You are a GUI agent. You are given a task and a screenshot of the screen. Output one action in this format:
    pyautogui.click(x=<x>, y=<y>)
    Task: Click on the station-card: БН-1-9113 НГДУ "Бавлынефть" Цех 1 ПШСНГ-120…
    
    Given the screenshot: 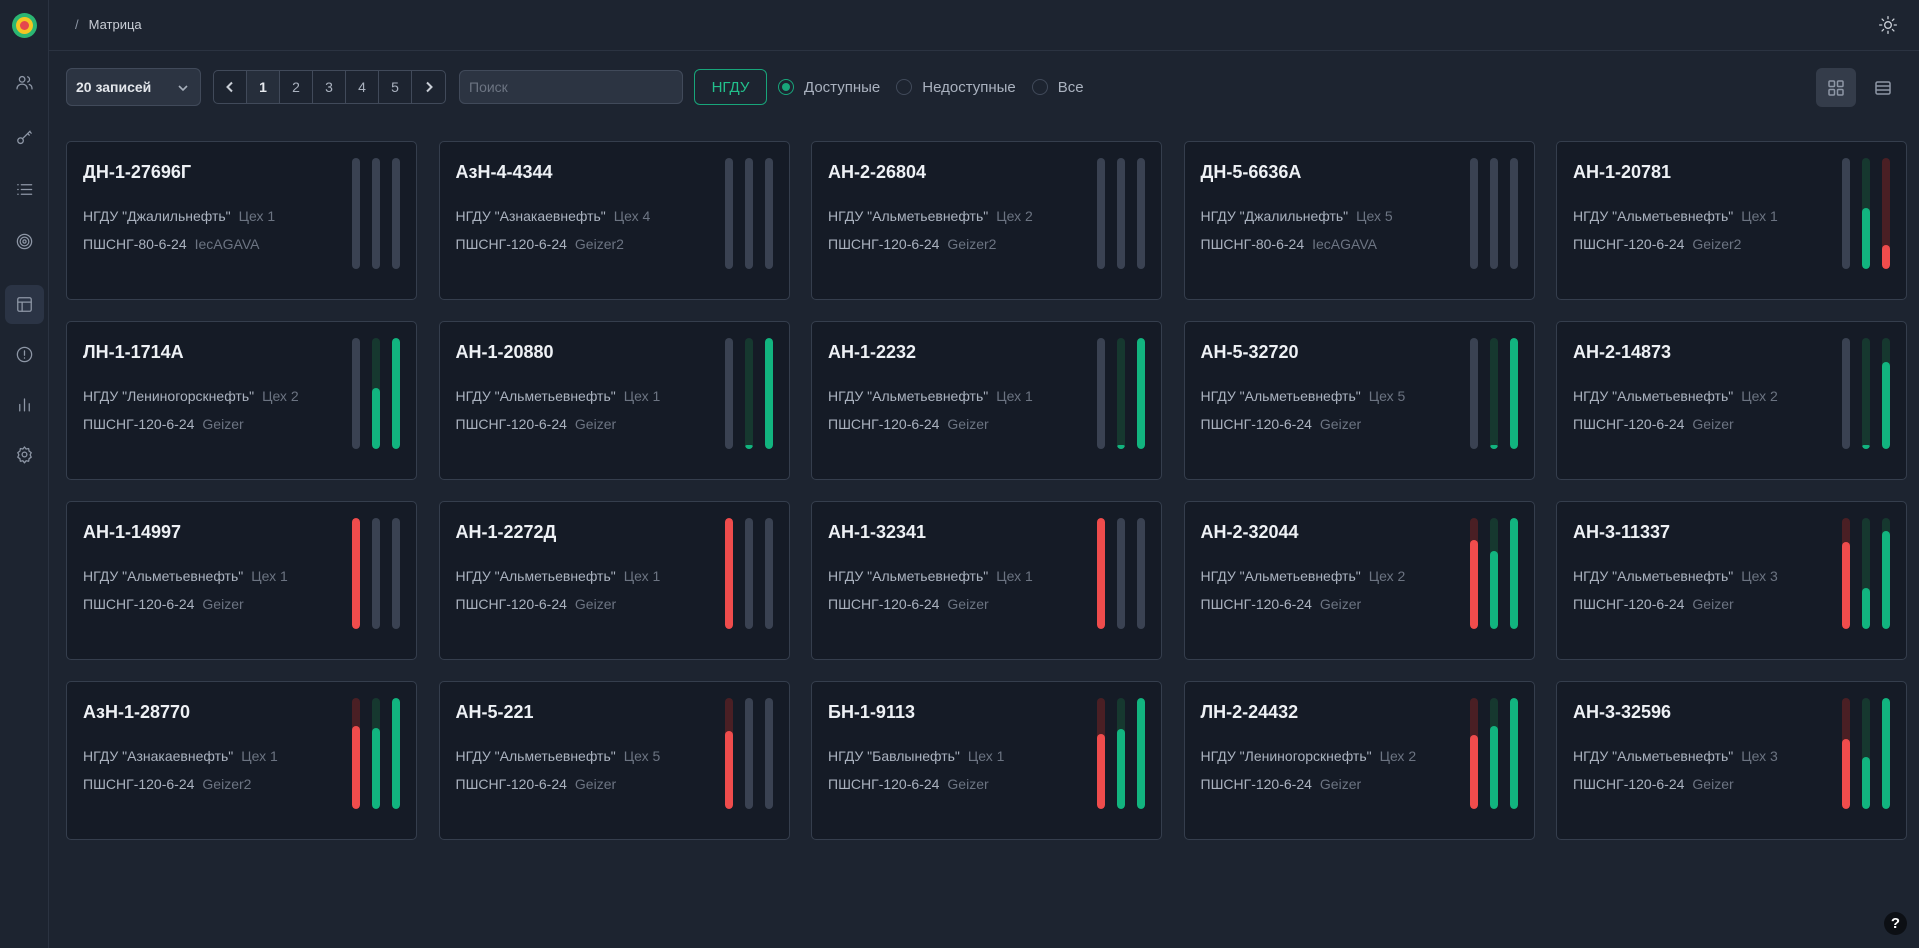 What is the action you would take?
    pyautogui.click(x=986, y=760)
    